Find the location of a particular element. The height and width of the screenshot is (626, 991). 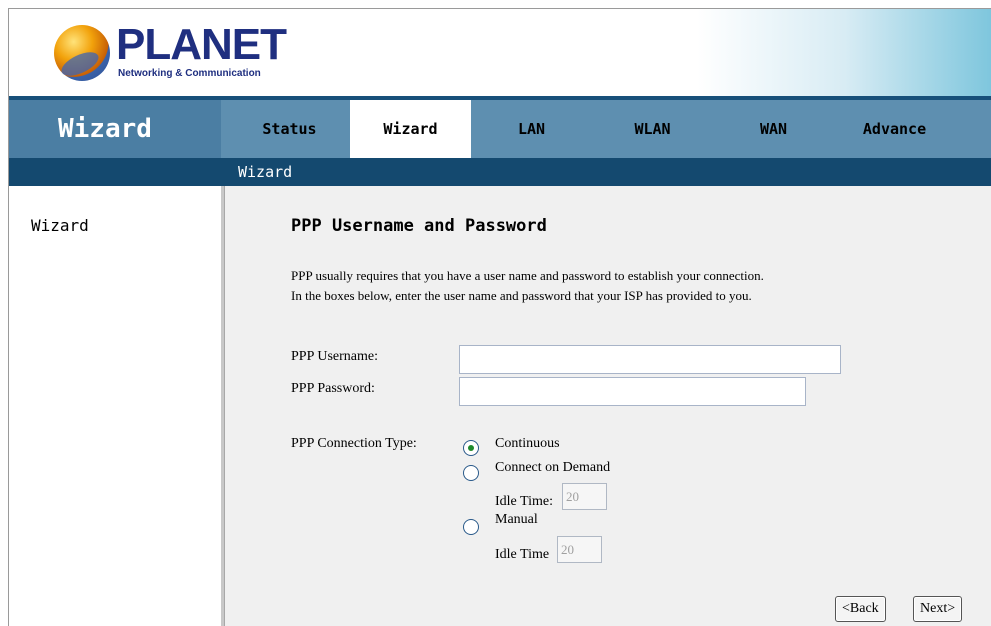

tab-wlan: WLAN is located at coordinates (652, 129).